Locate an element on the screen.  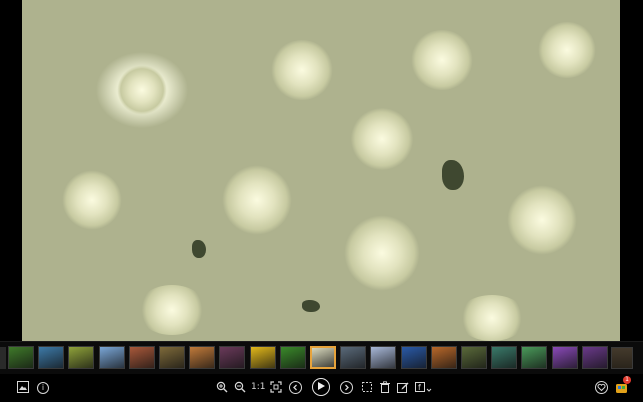
filmstrip-scroll-right is located at coordinates (622, 358).